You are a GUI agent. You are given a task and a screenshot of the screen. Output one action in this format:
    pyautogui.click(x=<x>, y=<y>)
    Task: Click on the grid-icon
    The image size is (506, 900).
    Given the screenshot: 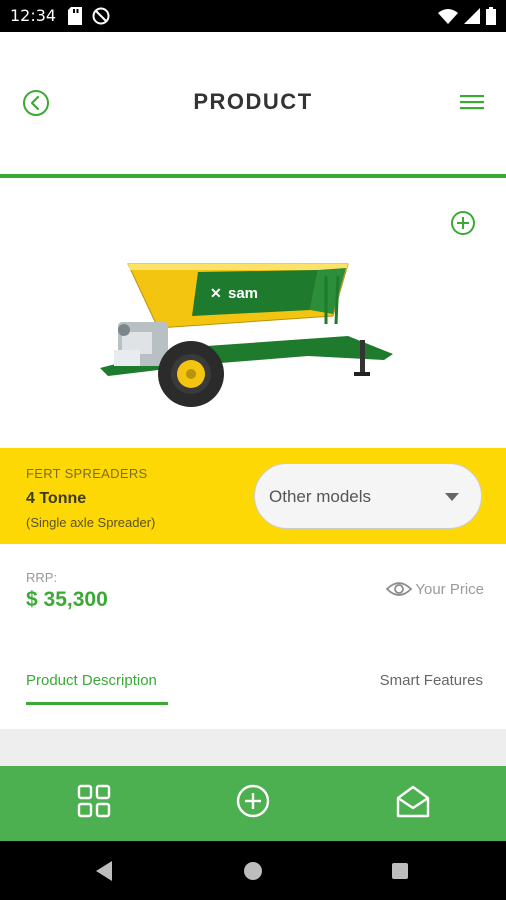 What is the action you would take?
    pyautogui.click(x=94, y=801)
    